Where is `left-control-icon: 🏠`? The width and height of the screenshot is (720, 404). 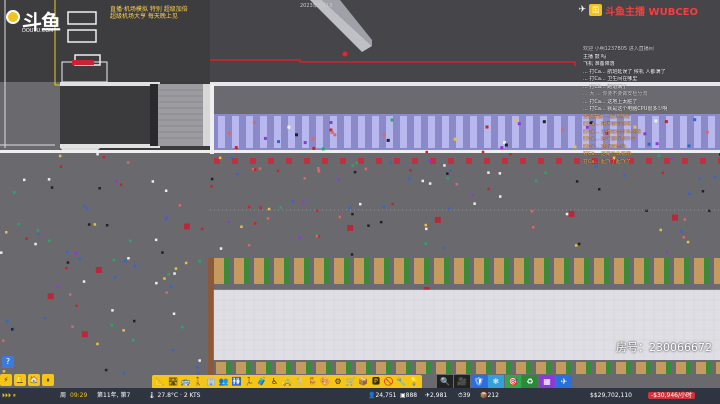
left-control-icon: 🏠 is located at coordinates (34, 380).